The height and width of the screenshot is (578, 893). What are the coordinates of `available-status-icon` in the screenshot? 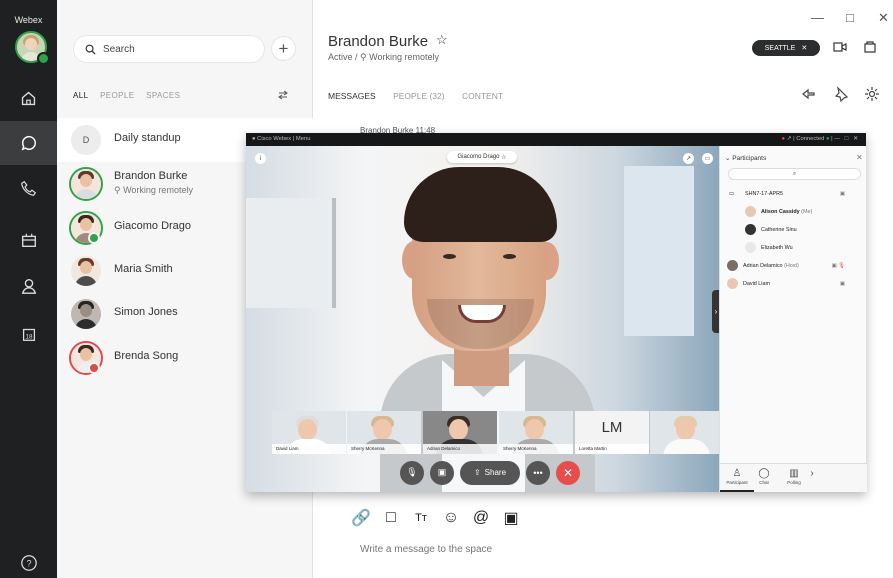 It's located at (43, 58).